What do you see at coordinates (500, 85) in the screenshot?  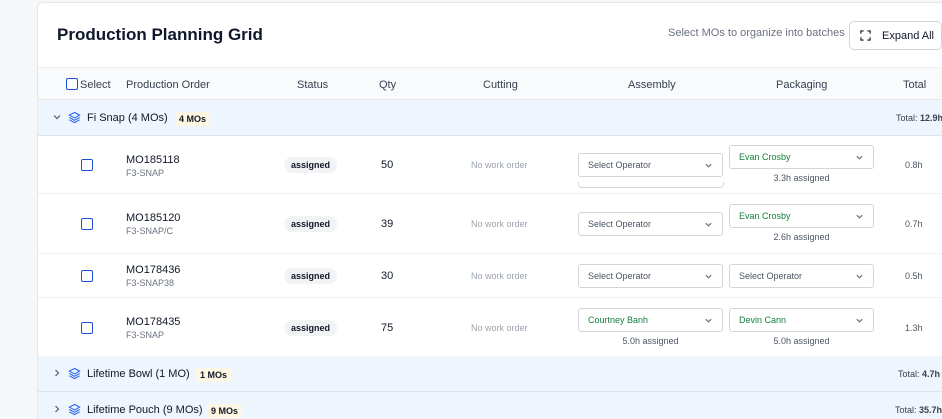 I see `header-cutting: Cutting` at bounding box center [500, 85].